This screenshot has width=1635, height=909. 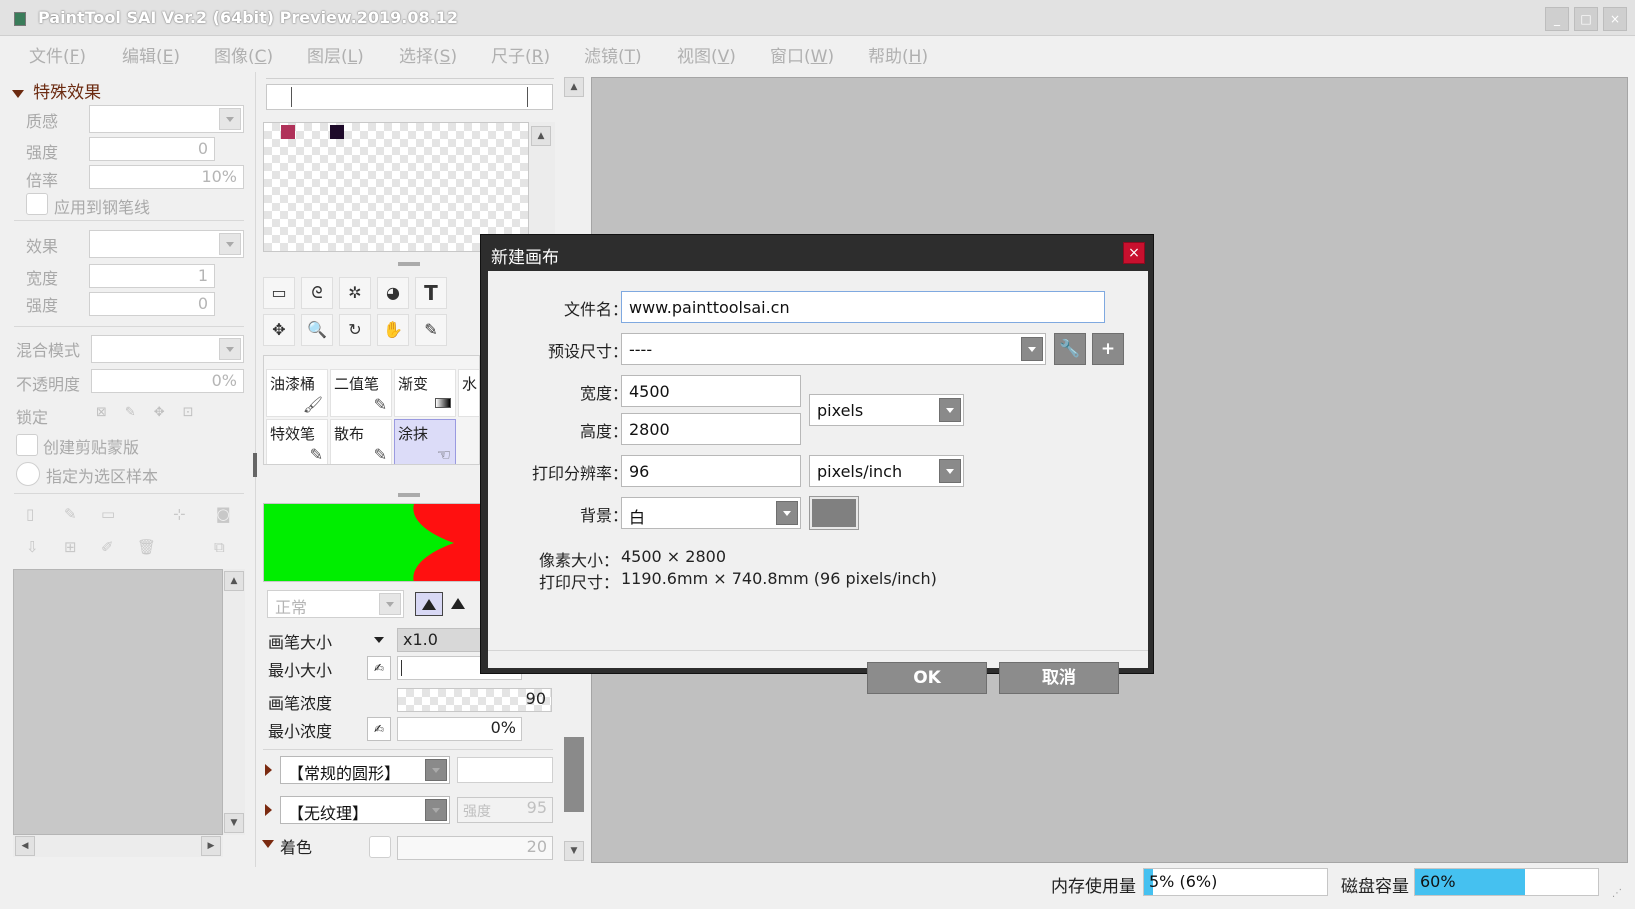 I want to click on background-color-swatch, so click(x=834, y=513).